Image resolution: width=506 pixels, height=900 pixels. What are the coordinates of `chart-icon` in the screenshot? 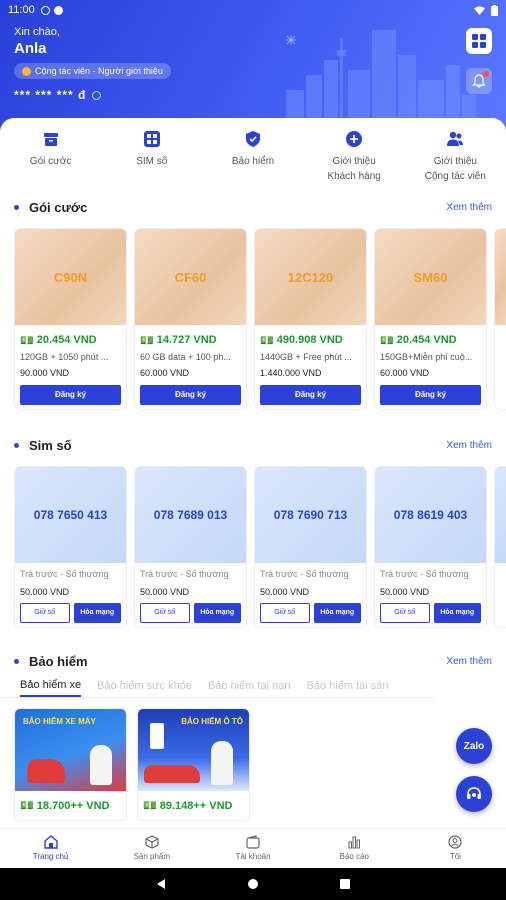 It's located at (354, 842).